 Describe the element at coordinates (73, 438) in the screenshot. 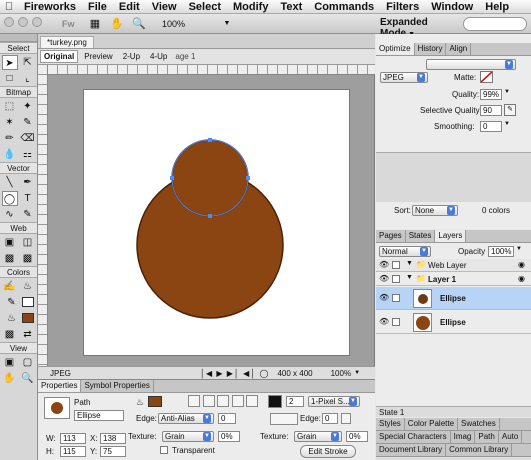

I see `width-input: 113` at that location.